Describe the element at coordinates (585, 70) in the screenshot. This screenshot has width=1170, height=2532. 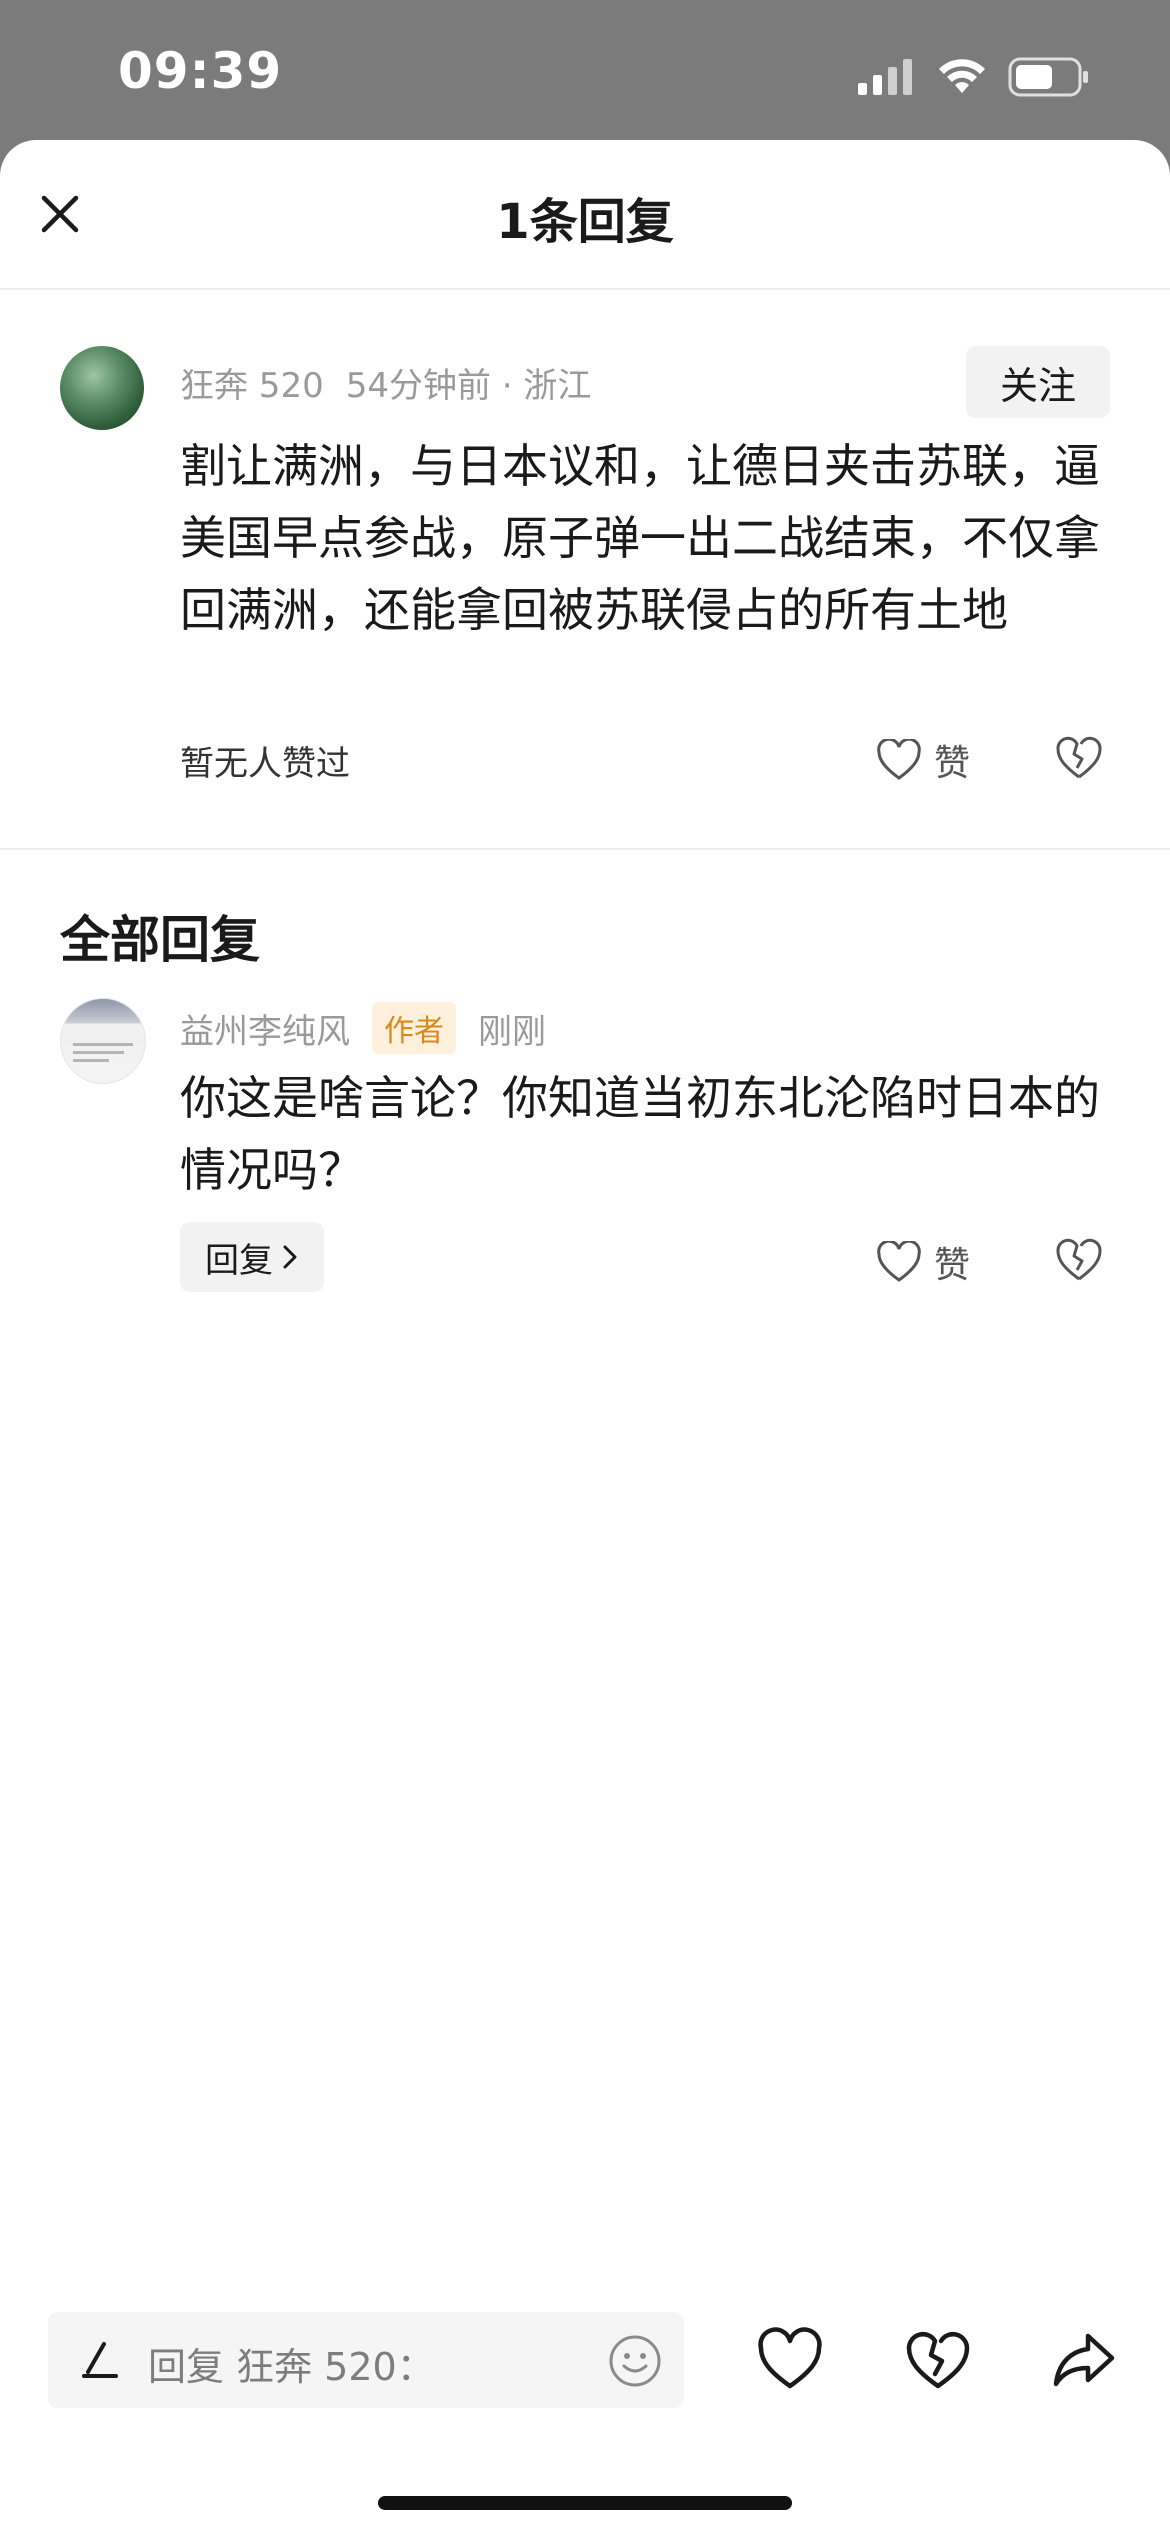
I see `status-bar: 09:39` at that location.